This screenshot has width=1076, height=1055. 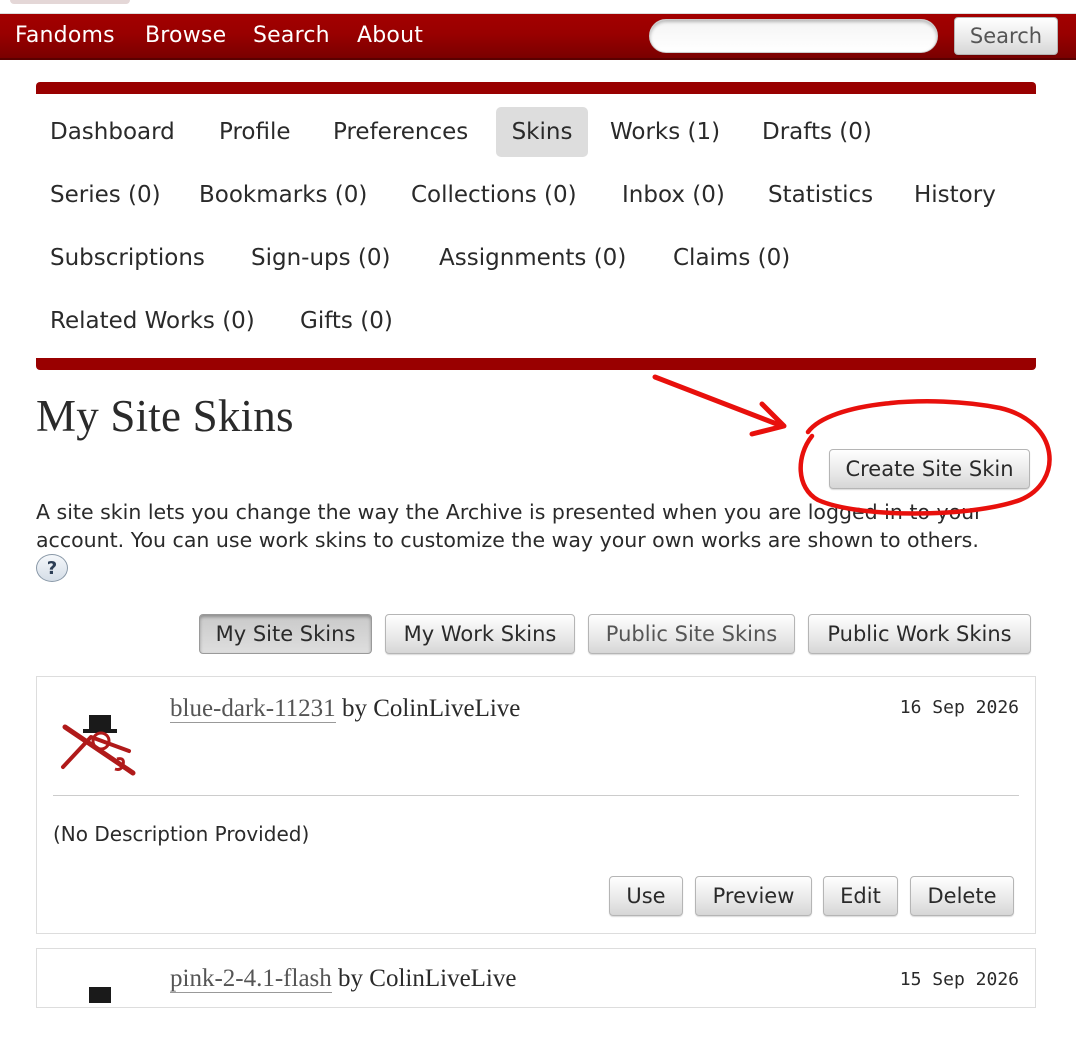 What do you see at coordinates (542, 132) in the screenshot?
I see `dashboard-item-skins: Skins` at bounding box center [542, 132].